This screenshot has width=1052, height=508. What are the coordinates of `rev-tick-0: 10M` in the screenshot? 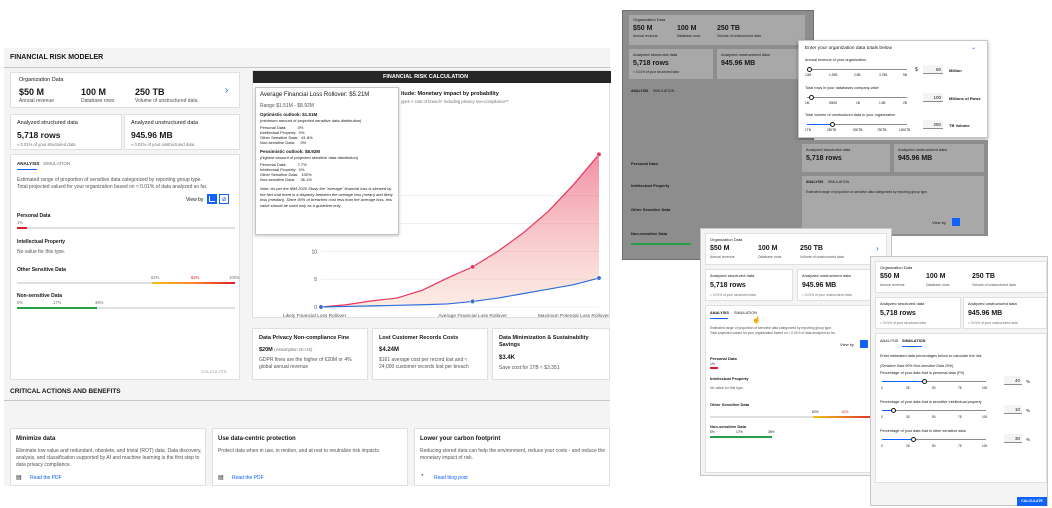 It's located at (808, 75).